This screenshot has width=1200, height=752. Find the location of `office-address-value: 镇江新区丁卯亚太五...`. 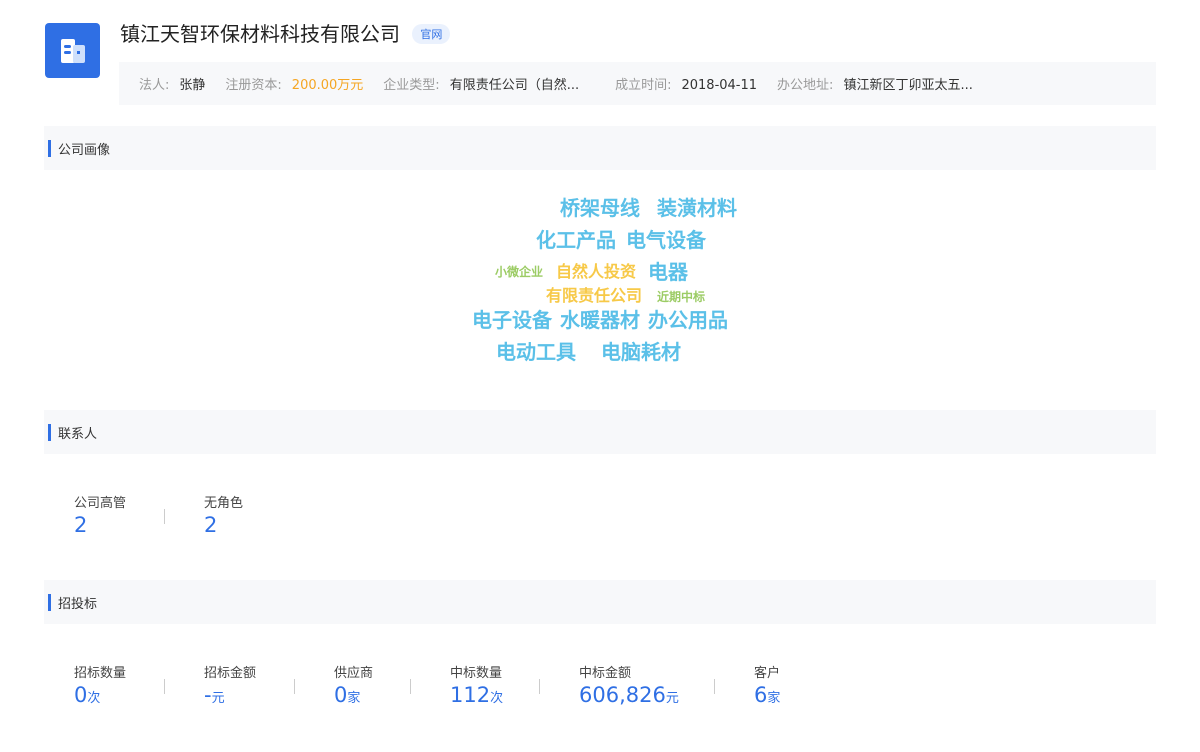

office-address-value: 镇江新区丁卯亚太五... is located at coordinates (908, 85).